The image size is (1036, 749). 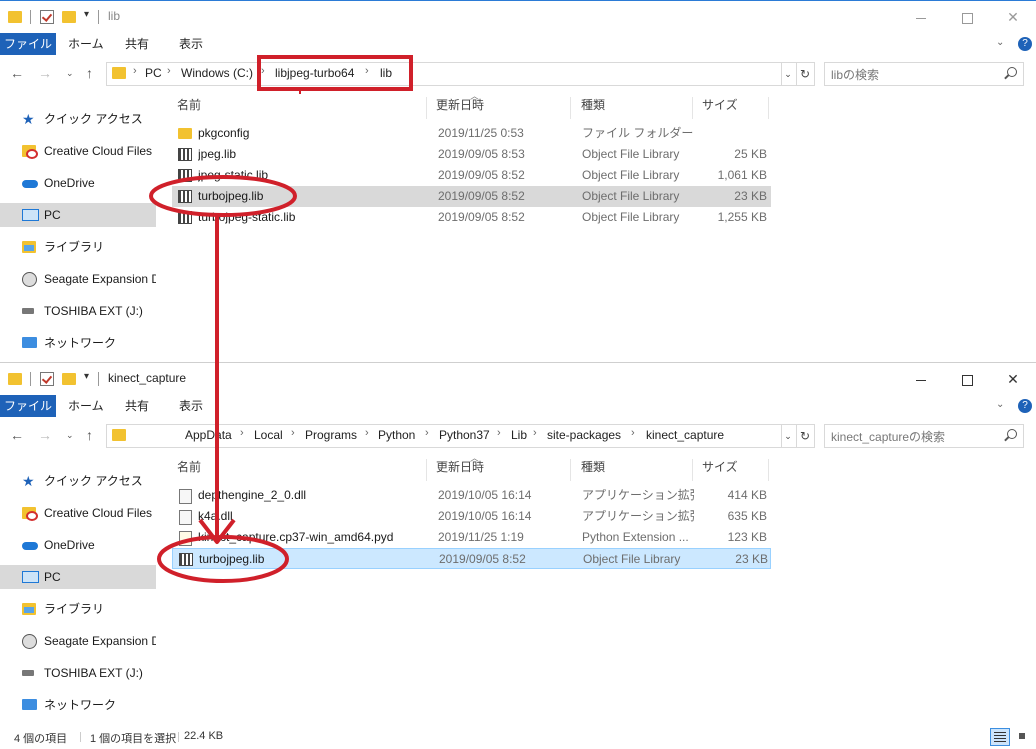 What do you see at coordinates (471, 133) in the screenshot?
I see `file-row: pkgconfig 2019/11/25 0:53 ファイル フォルダー` at bounding box center [471, 133].